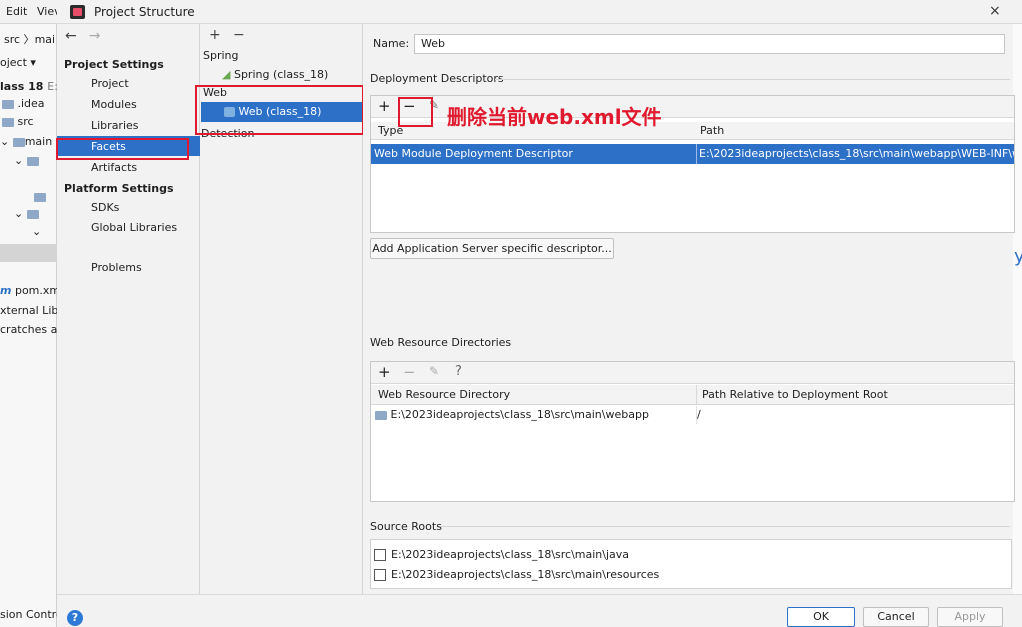 Image resolution: width=1022 pixels, height=627 pixels. What do you see at coordinates (239, 35) in the screenshot?
I see `facet-remove-button: −` at bounding box center [239, 35].